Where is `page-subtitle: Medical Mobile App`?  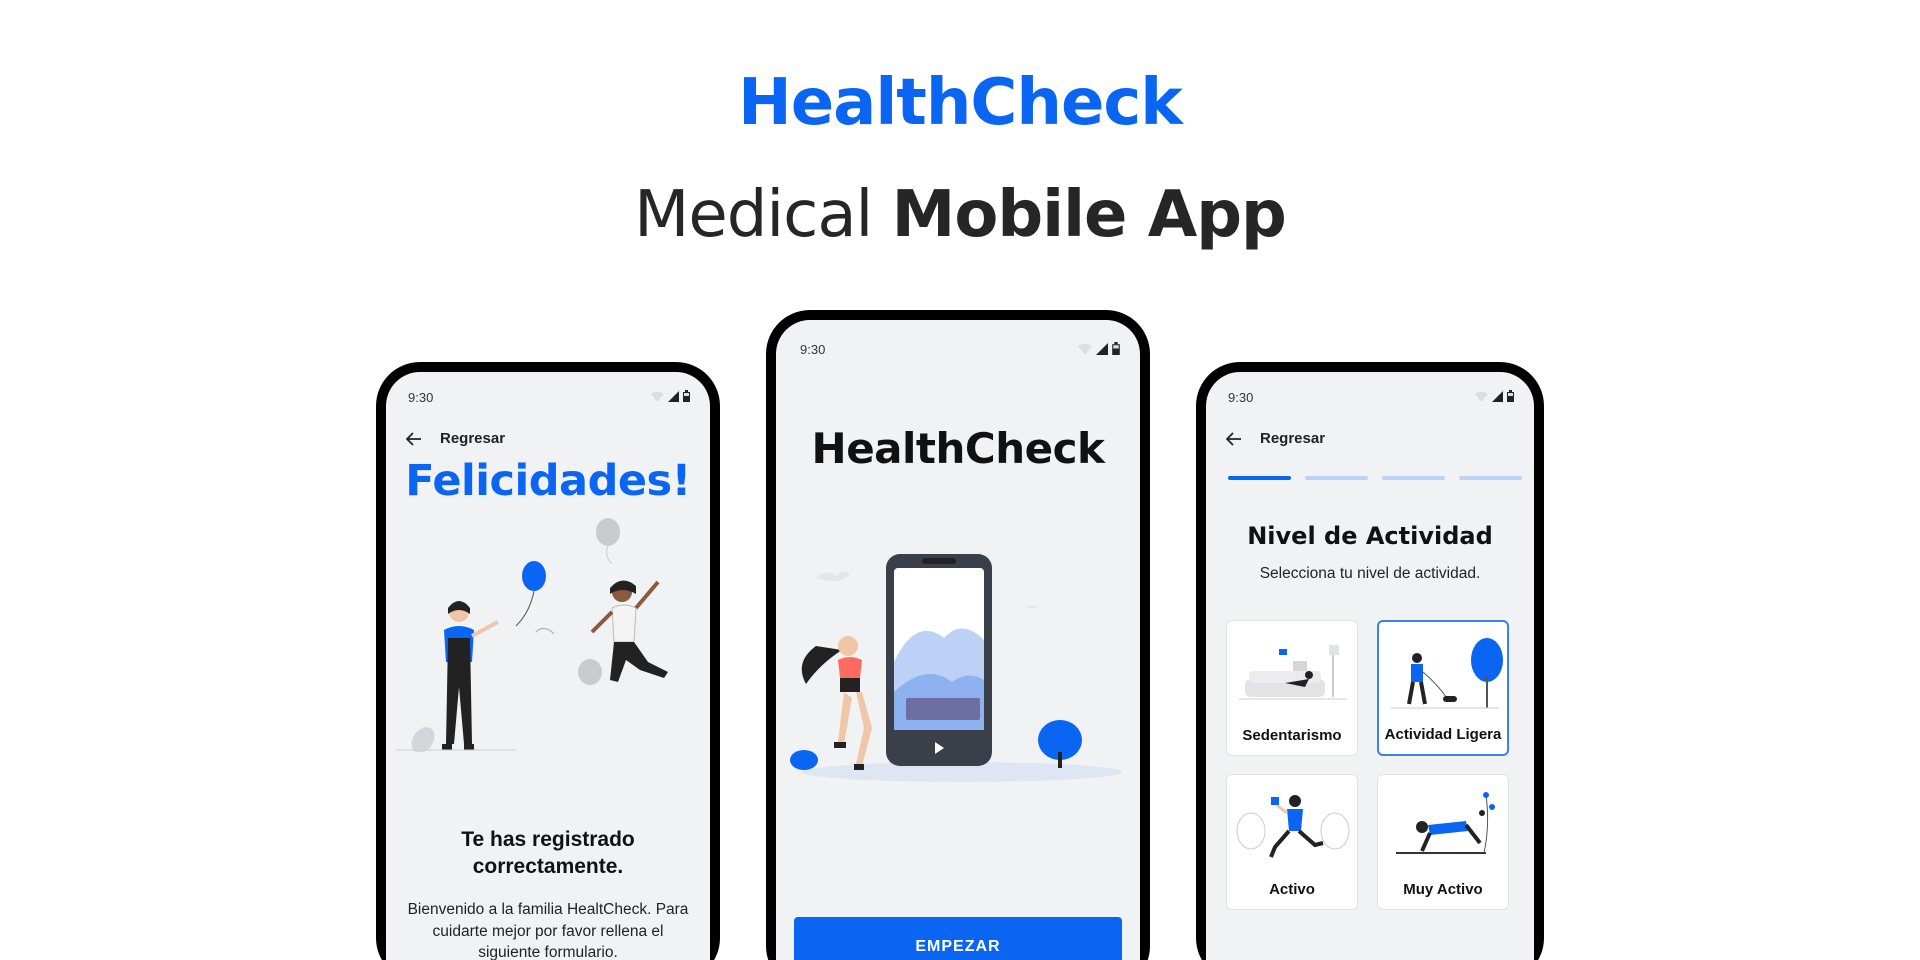
page-subtitle: Medical Mobile App is located at coordinates (960, 215).